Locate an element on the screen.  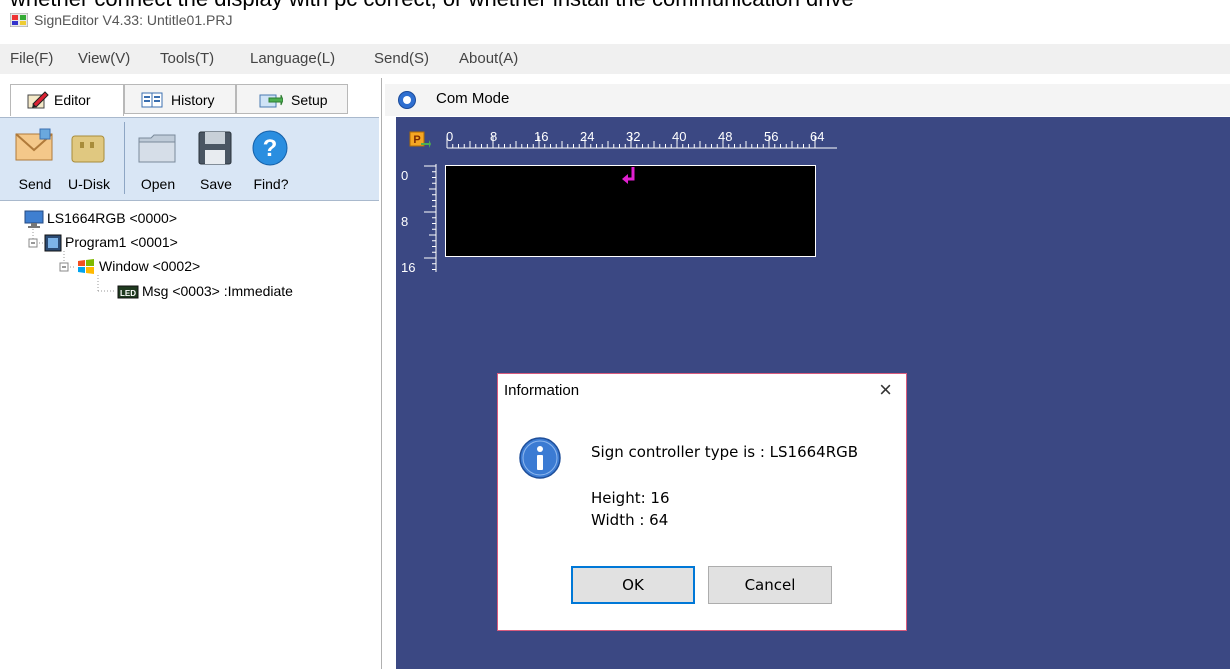
menu-file: File(F) is located at coordinates (31, 58).